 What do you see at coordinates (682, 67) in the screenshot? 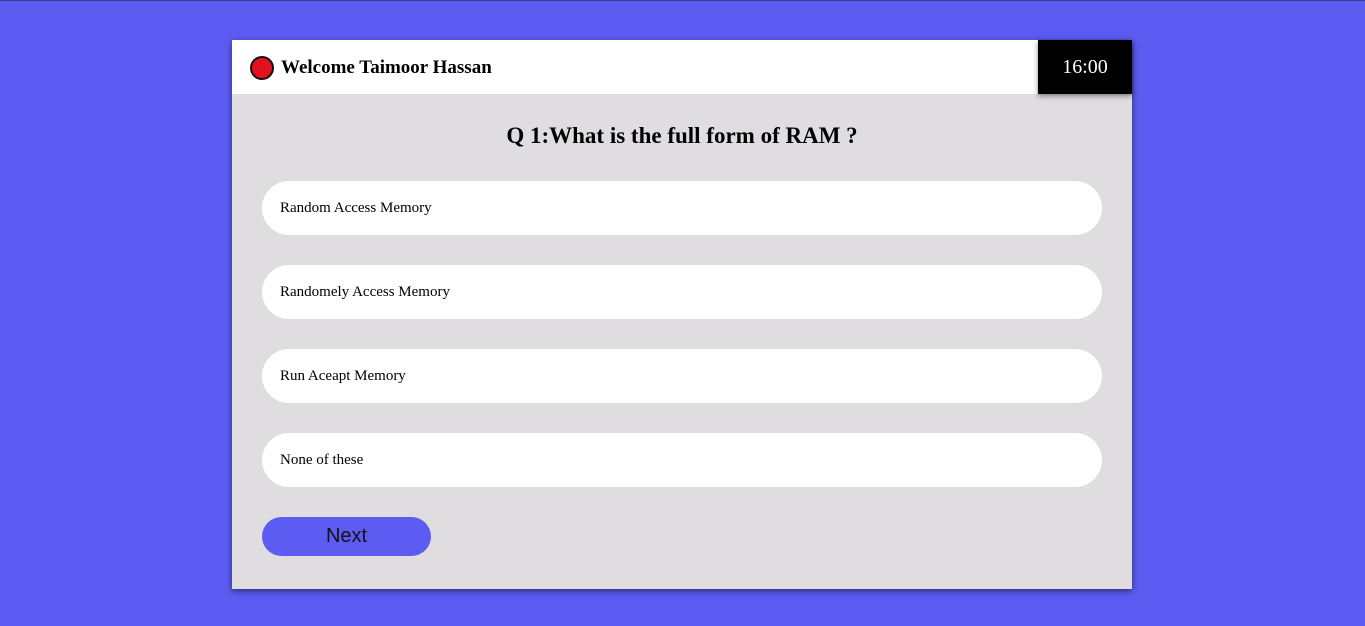
I see `quiz-header: Welcome Taimoor Hassan 16:00` at bounding box center [682, 67].